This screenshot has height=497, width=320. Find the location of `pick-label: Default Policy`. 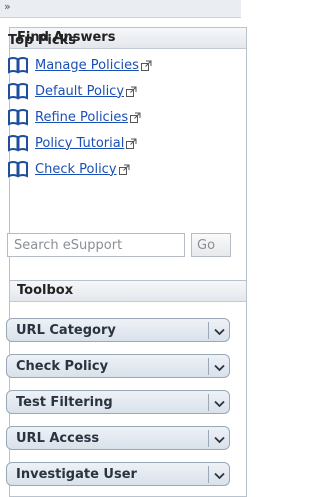

pick-label: Default Policy is located at coordinates (79, 91).